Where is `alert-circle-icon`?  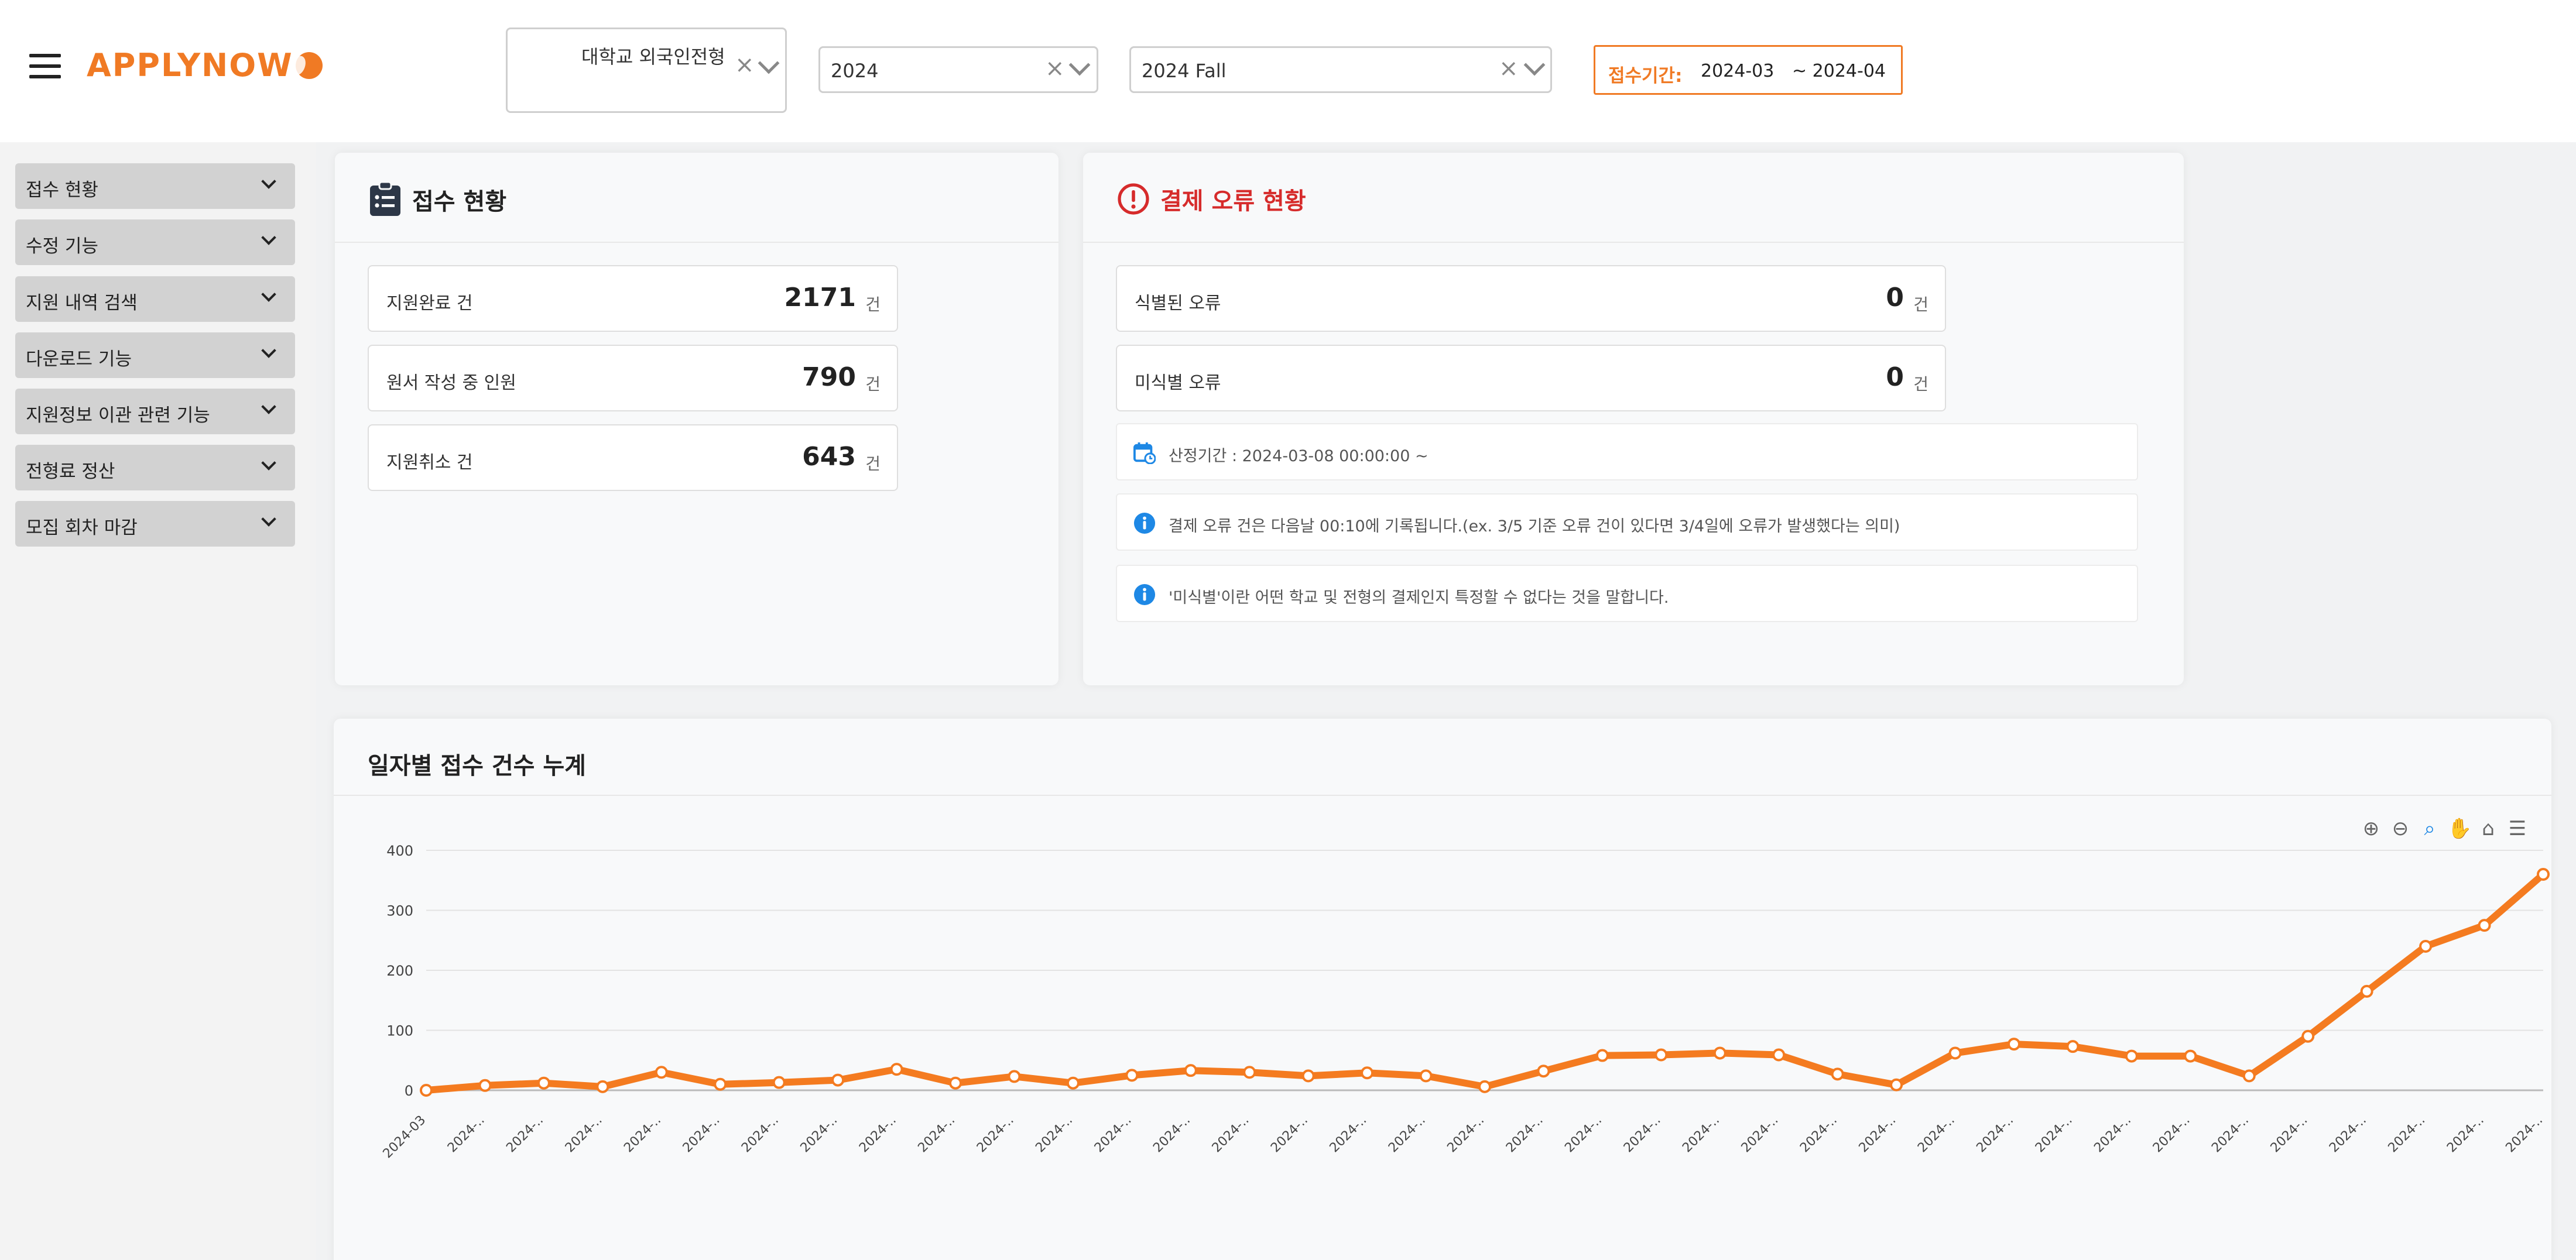 alert-circle-icon is located at coordinates (1133, 199).